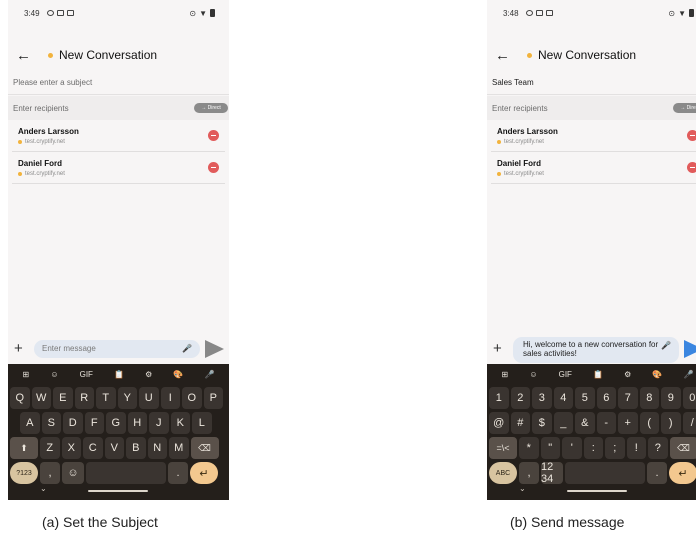 The image size is (696, 543). I want to click on mode-switch-key: ABC, so click(503, 473).